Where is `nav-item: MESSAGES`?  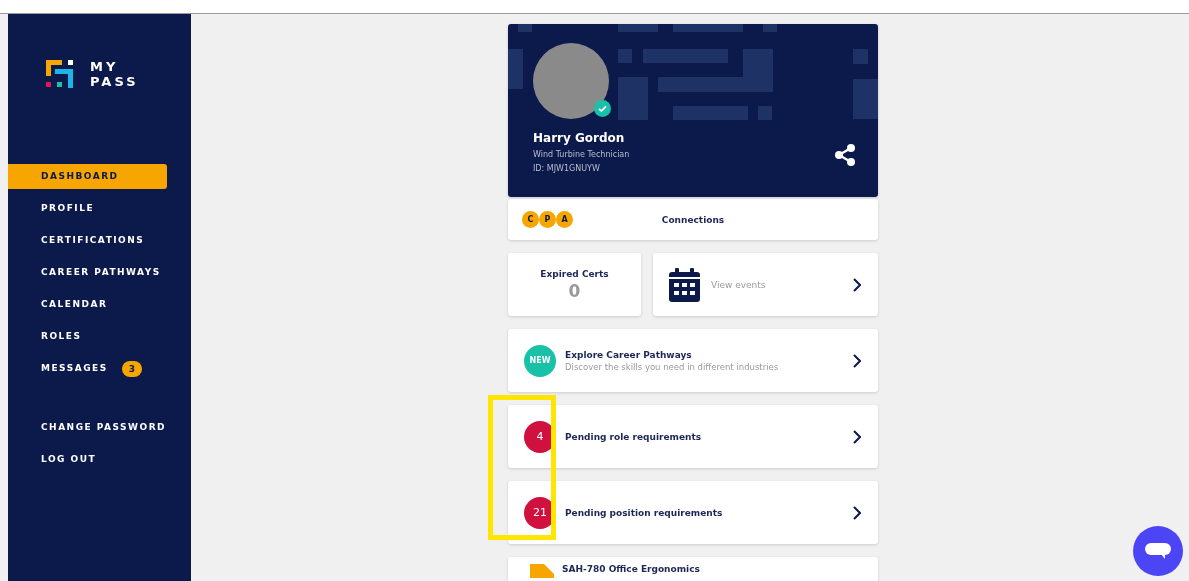 nav-item: MESSAGES is located at coordinates (62, 368).